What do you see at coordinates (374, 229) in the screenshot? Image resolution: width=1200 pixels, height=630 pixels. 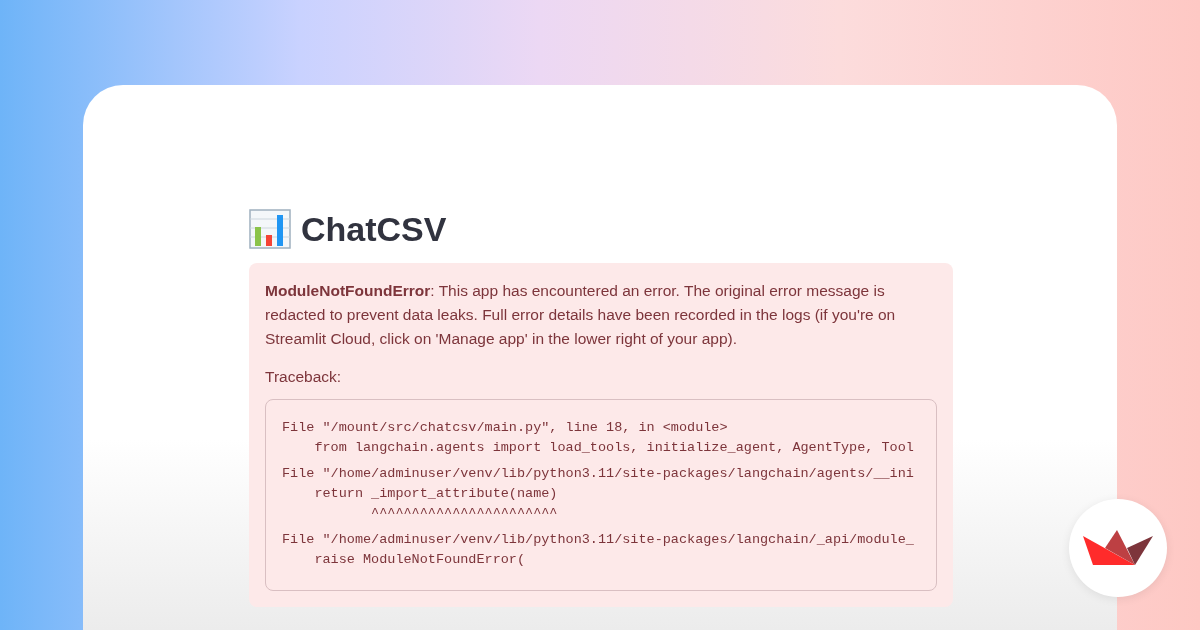 I see `app-title: ChatCSV` at bounding box center [374, 229].